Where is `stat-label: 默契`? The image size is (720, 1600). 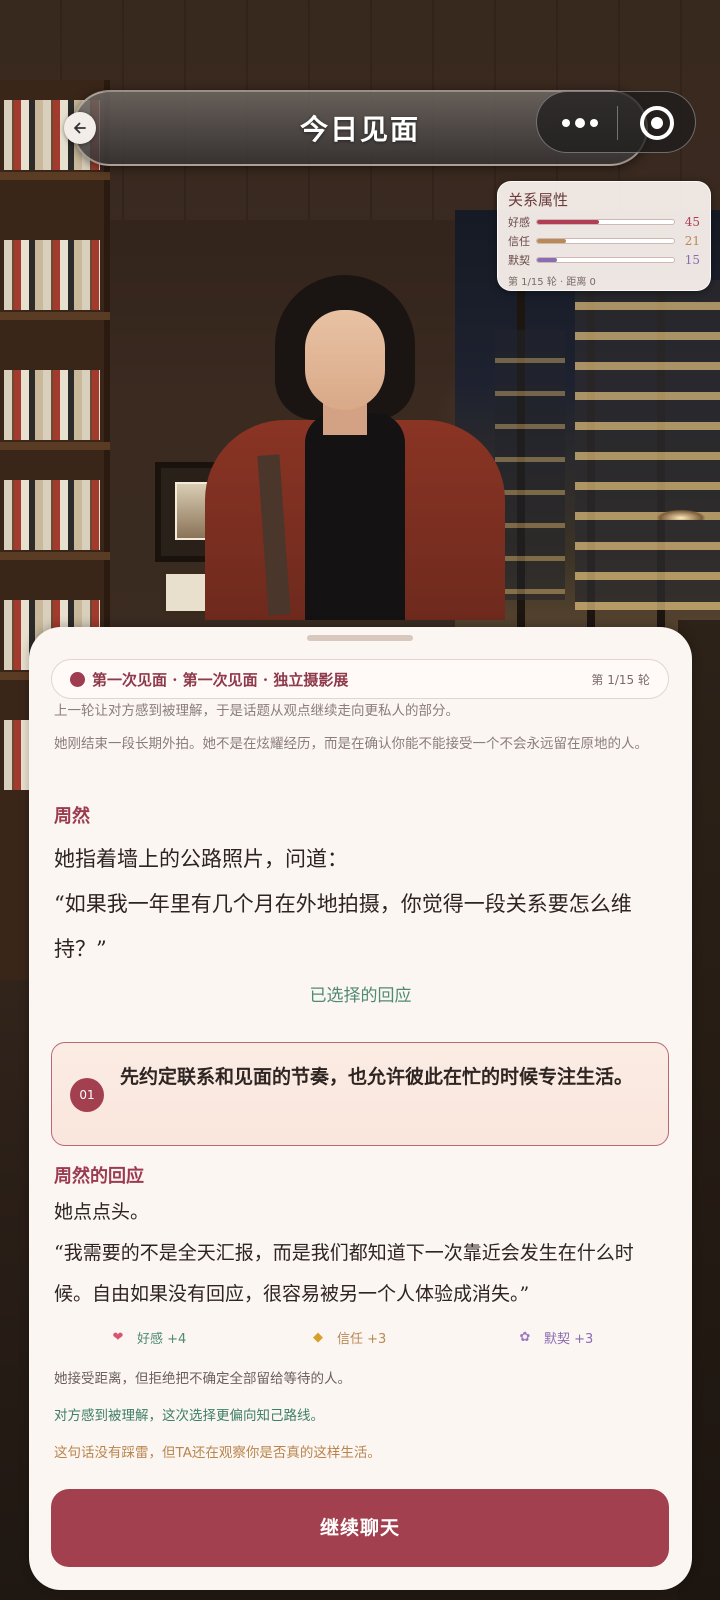 stat-label: 默契 is located at coordinates (519, 260).